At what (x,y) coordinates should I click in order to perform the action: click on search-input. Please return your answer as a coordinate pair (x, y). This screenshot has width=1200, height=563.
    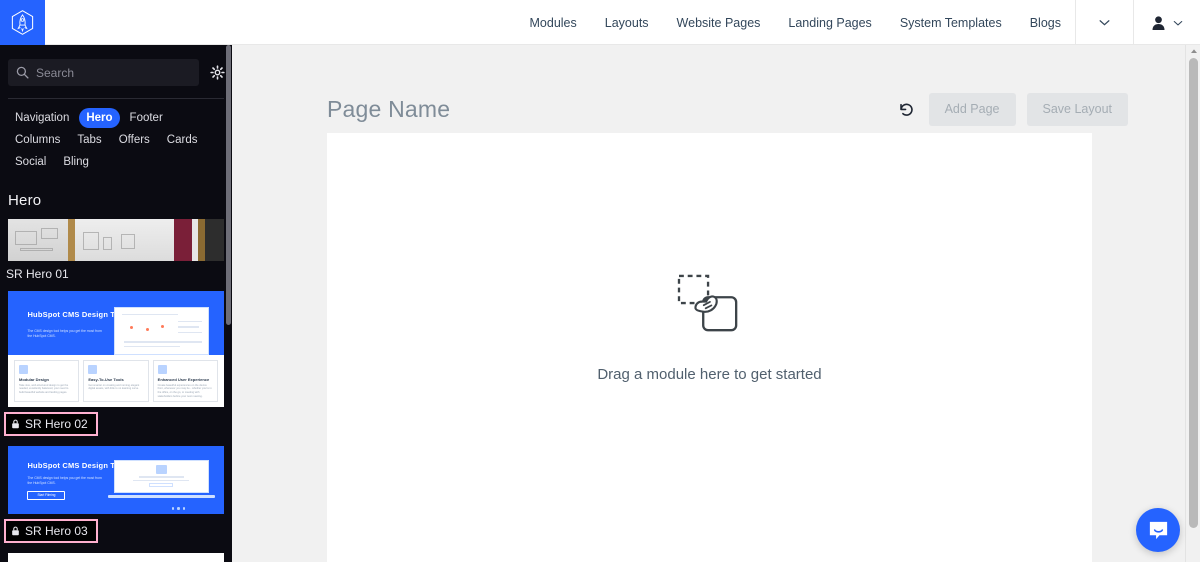
    Looking at the image, I should click on (110, 73).